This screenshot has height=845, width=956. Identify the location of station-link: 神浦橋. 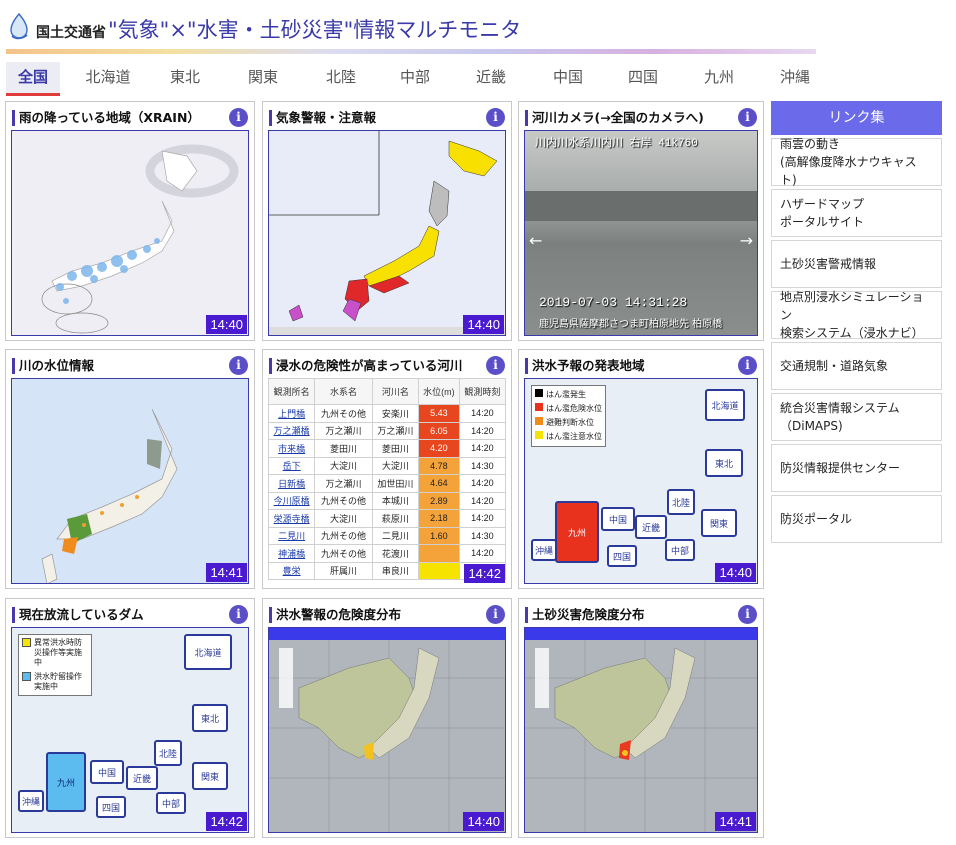
(292, 553).